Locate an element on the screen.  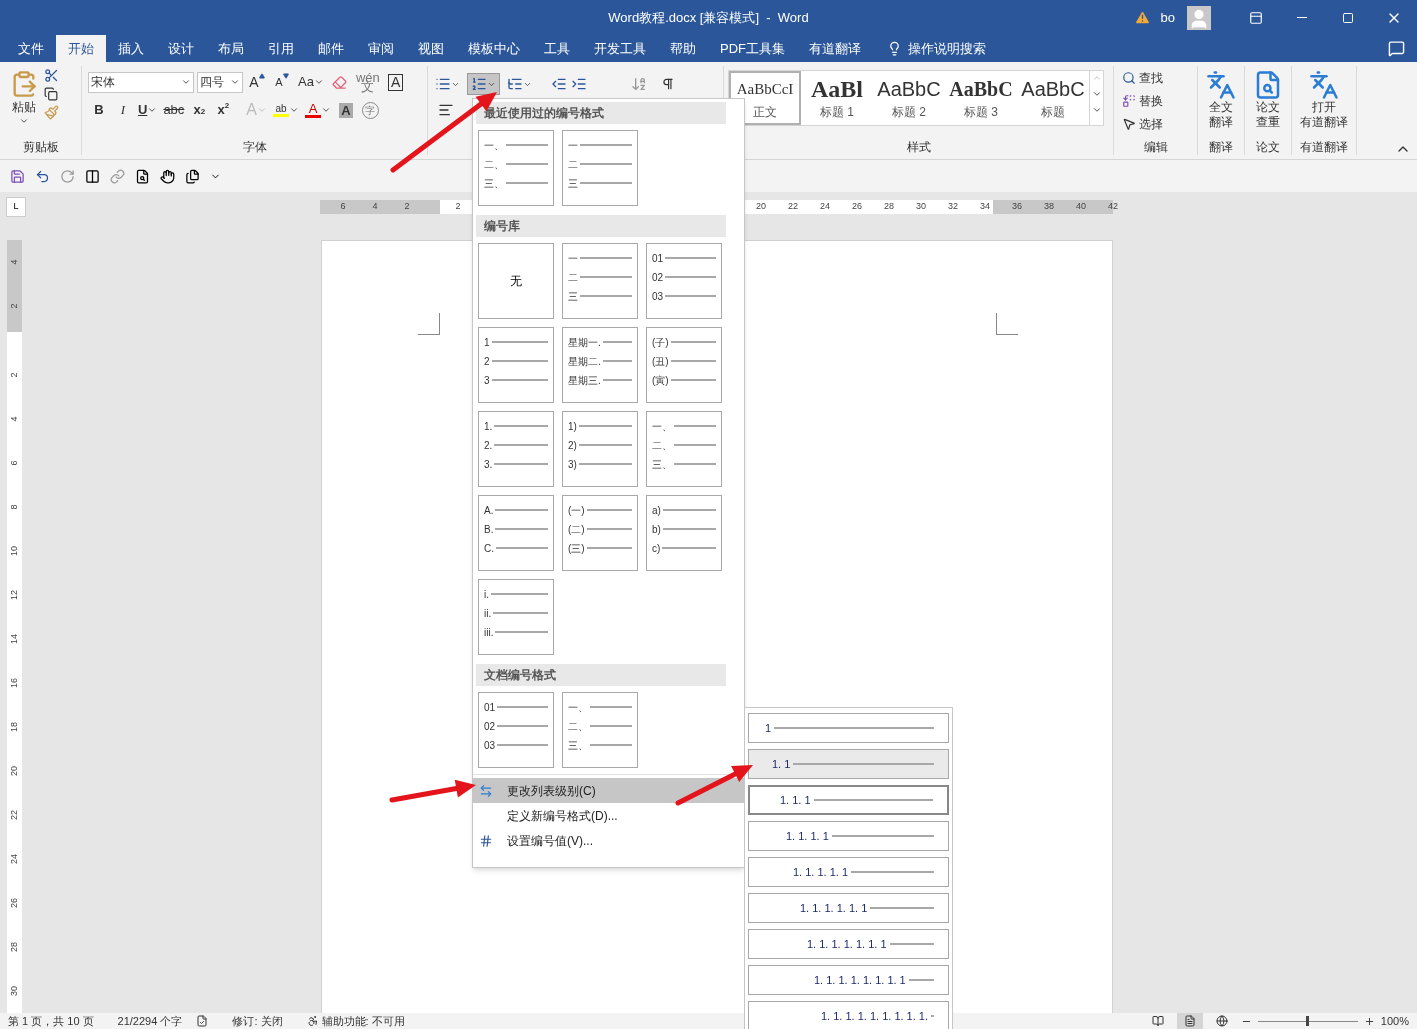
decrease-indent-icon is located at coordinates (559, 84).